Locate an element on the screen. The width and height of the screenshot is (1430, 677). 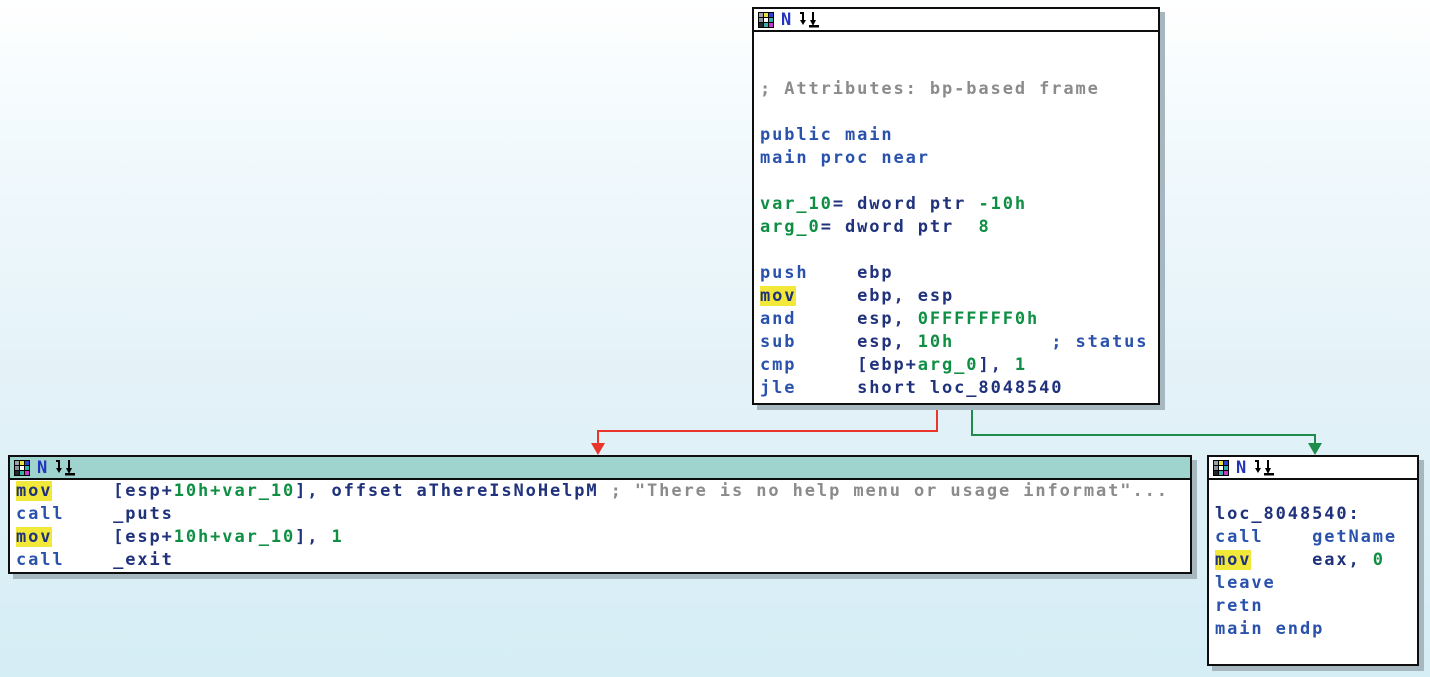
code-line: sub esp, 10h ; status is located at coordinates (959, 342).